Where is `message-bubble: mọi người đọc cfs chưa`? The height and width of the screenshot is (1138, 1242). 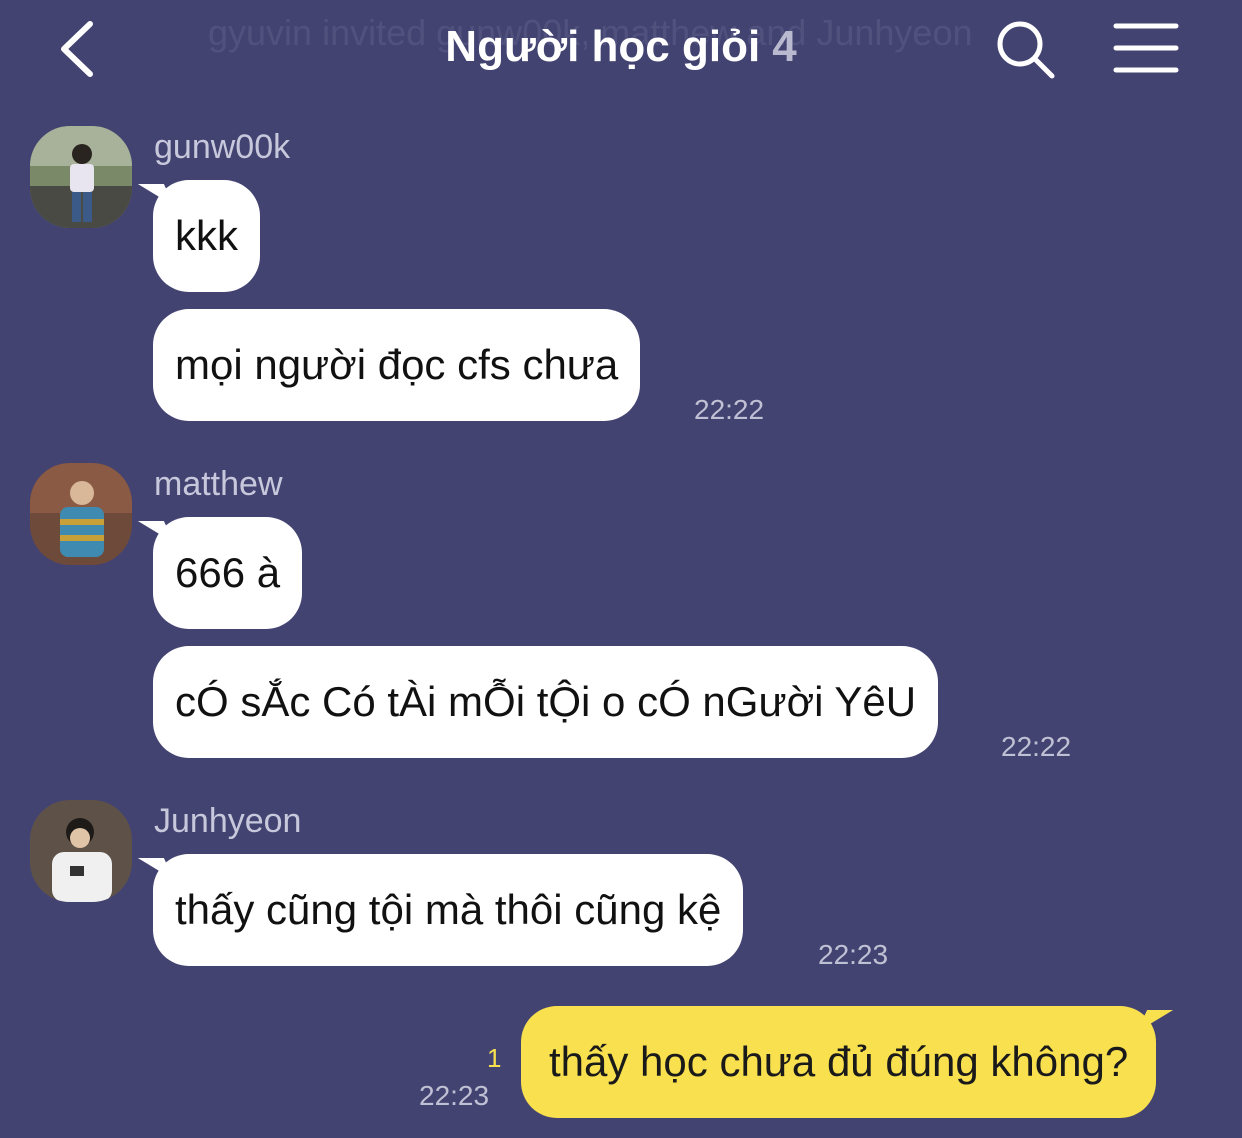
message-bubble: mọi người đọc cfs chưa is located at coordinates (397, 365).